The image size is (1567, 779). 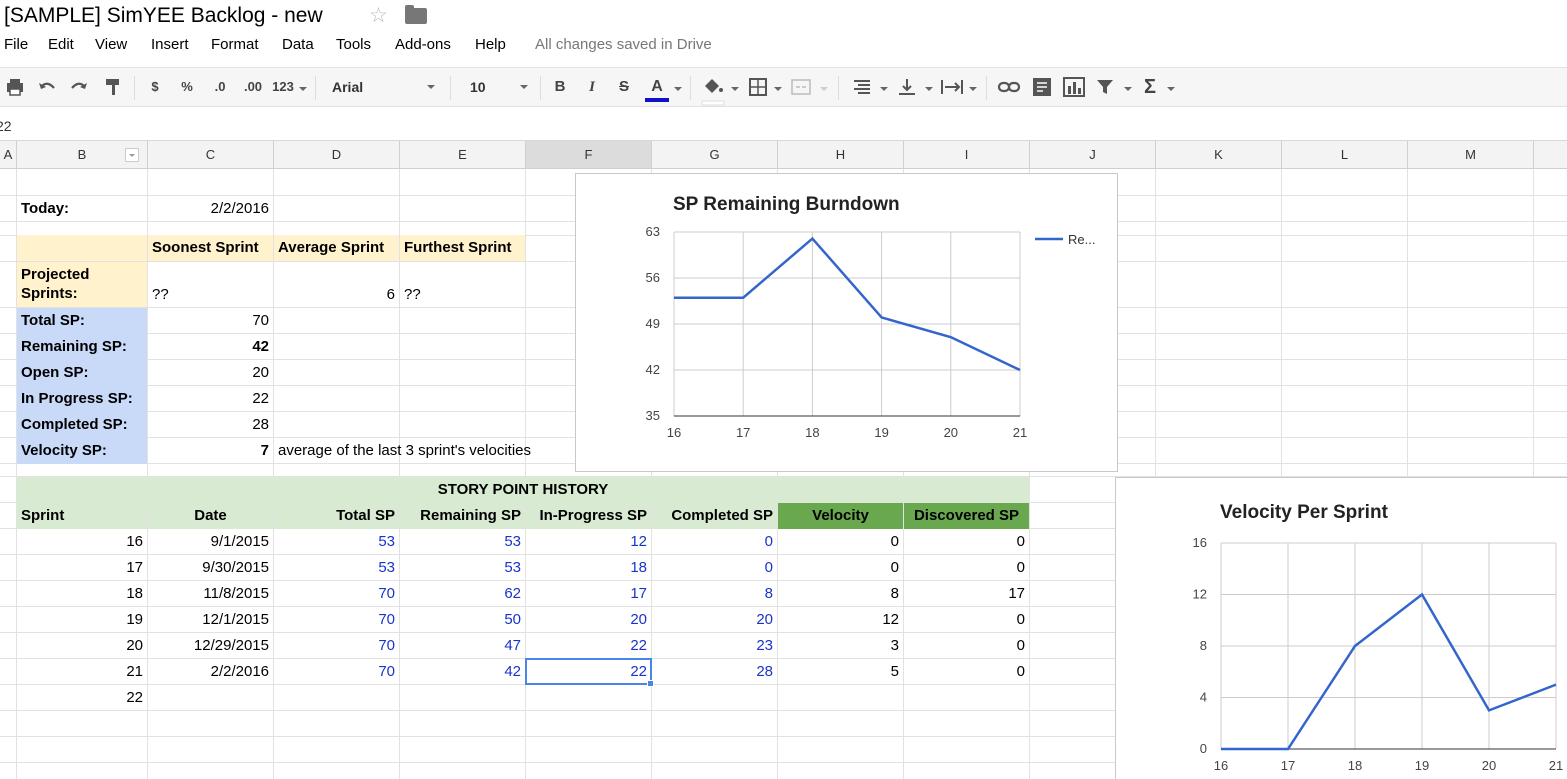 I want to click on menu-edit: Edit, so click(x=61, y=44).